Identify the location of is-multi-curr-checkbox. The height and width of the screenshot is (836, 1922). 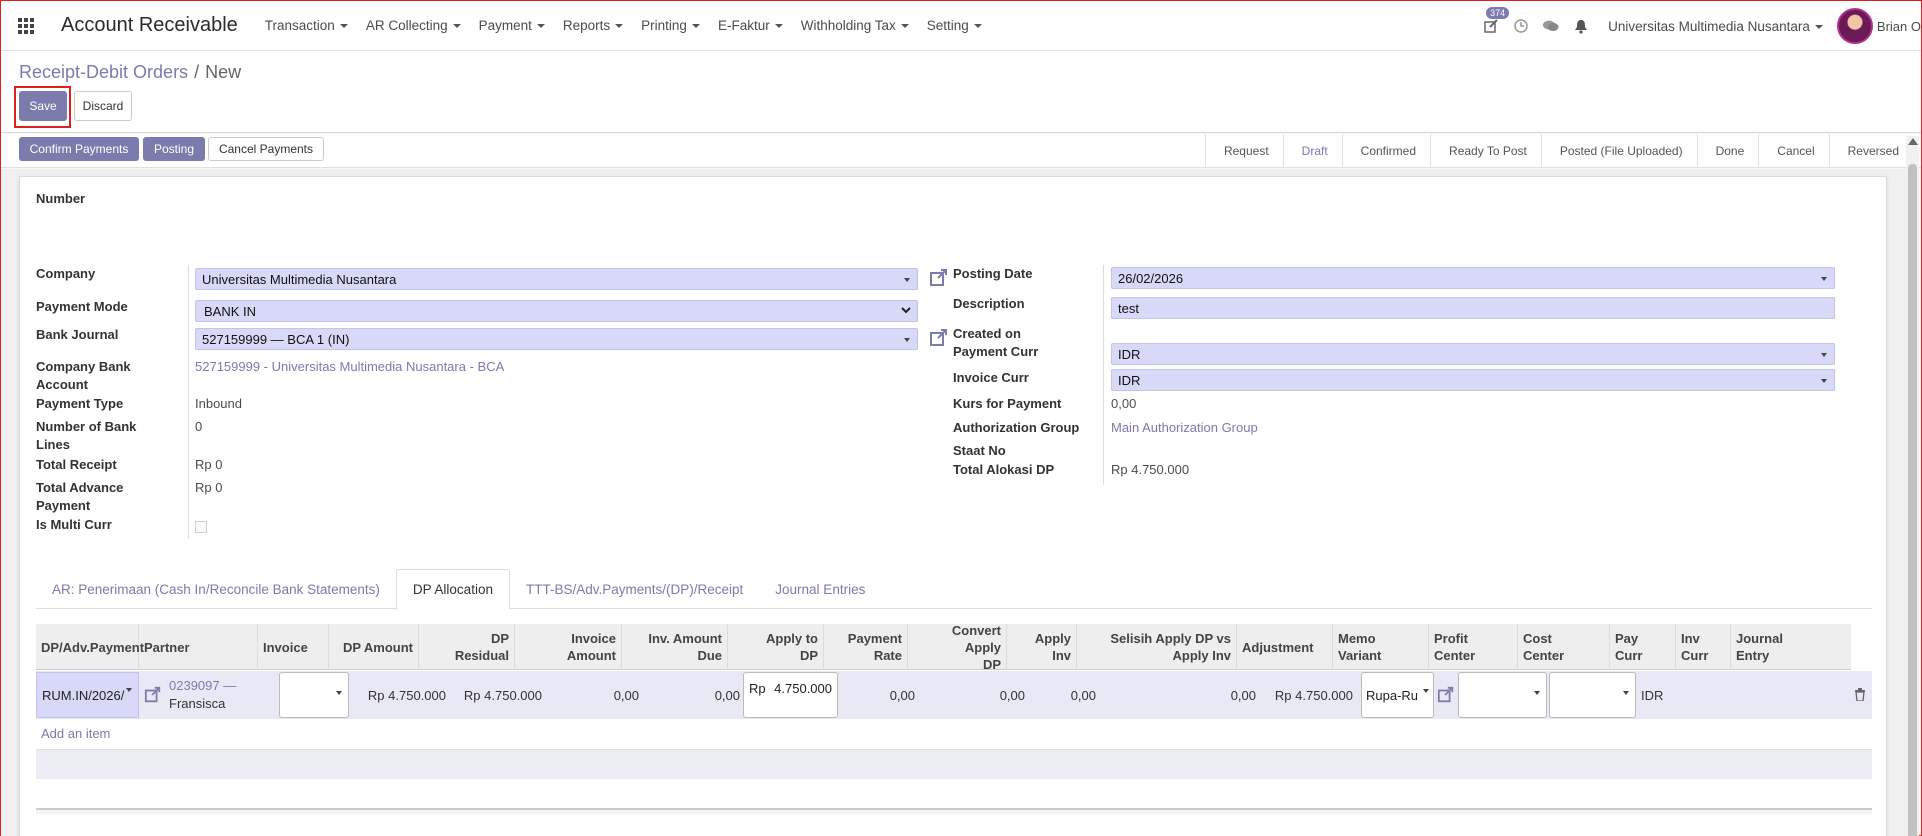
(201, 527).